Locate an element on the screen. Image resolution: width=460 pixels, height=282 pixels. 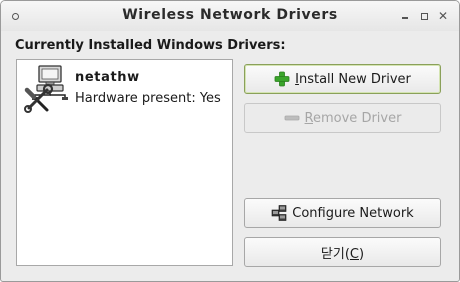
install-label-rest: nstall New Driver is located at coordinates (354, 79).